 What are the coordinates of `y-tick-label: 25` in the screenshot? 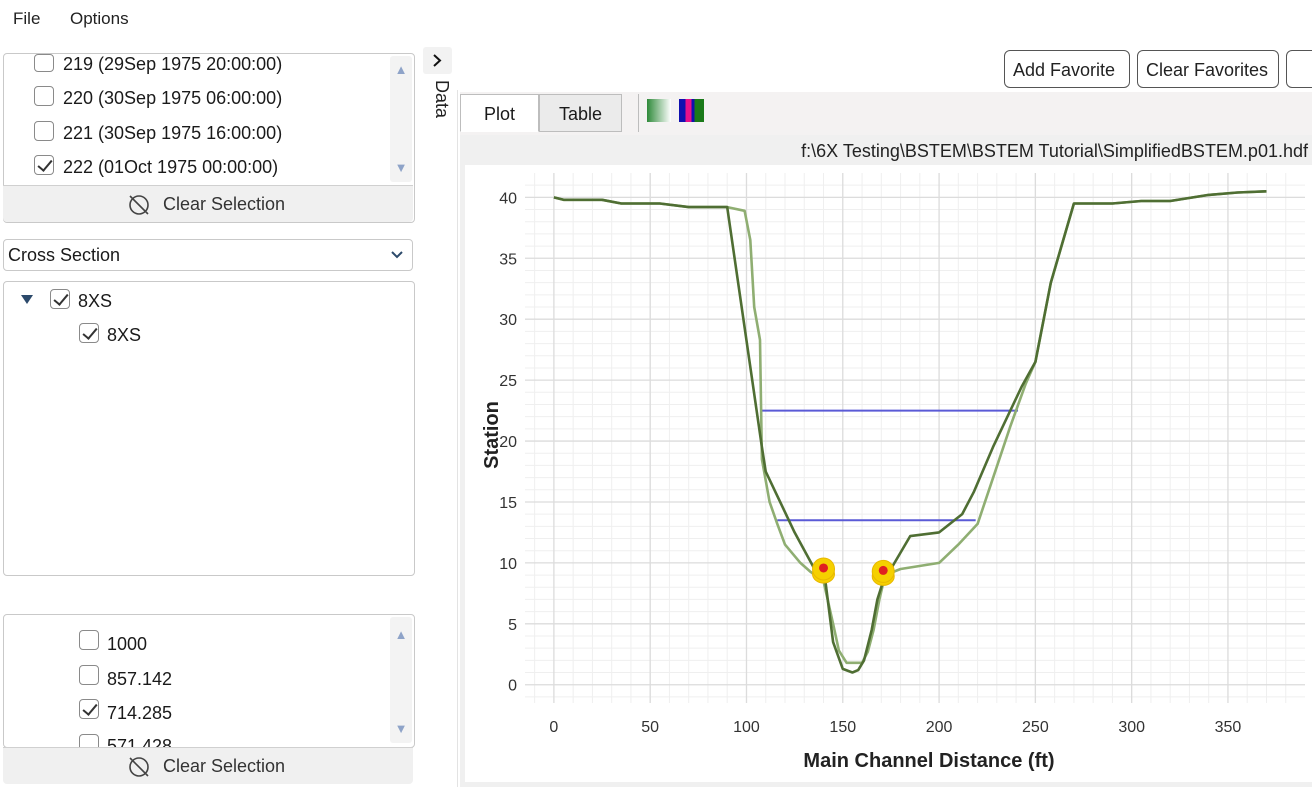 It's located at (508, 381).